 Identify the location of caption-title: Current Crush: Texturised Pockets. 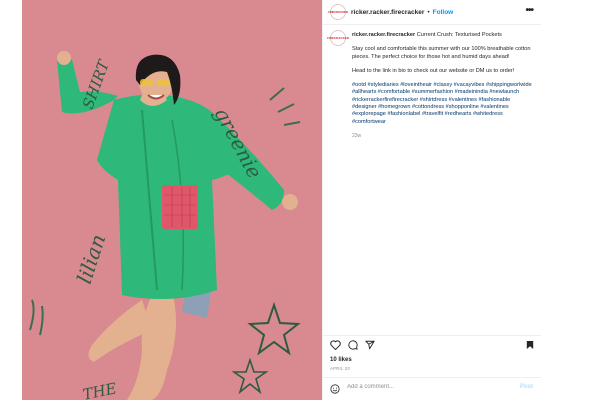
(459, 35).